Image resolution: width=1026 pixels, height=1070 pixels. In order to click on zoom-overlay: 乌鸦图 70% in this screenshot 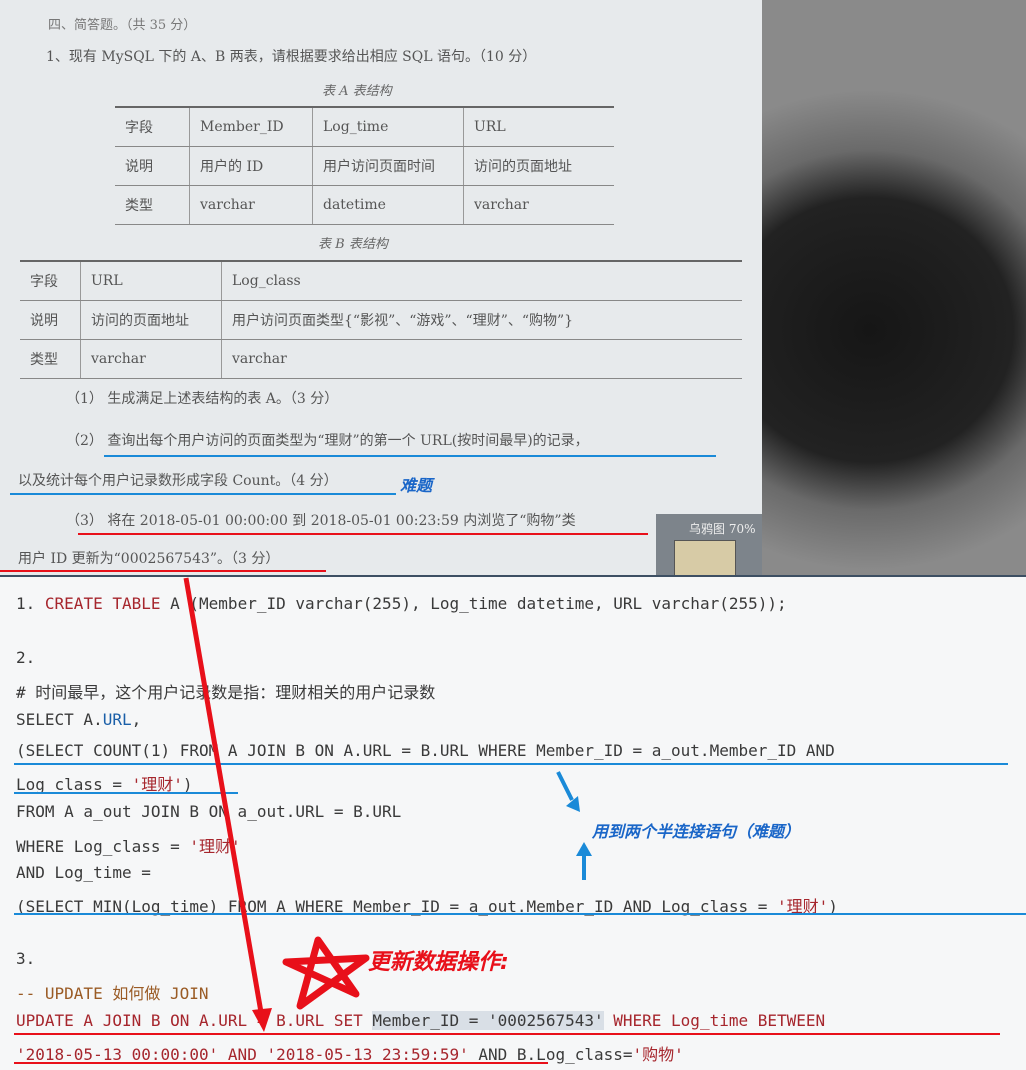, I will do `click(709, 544)`.